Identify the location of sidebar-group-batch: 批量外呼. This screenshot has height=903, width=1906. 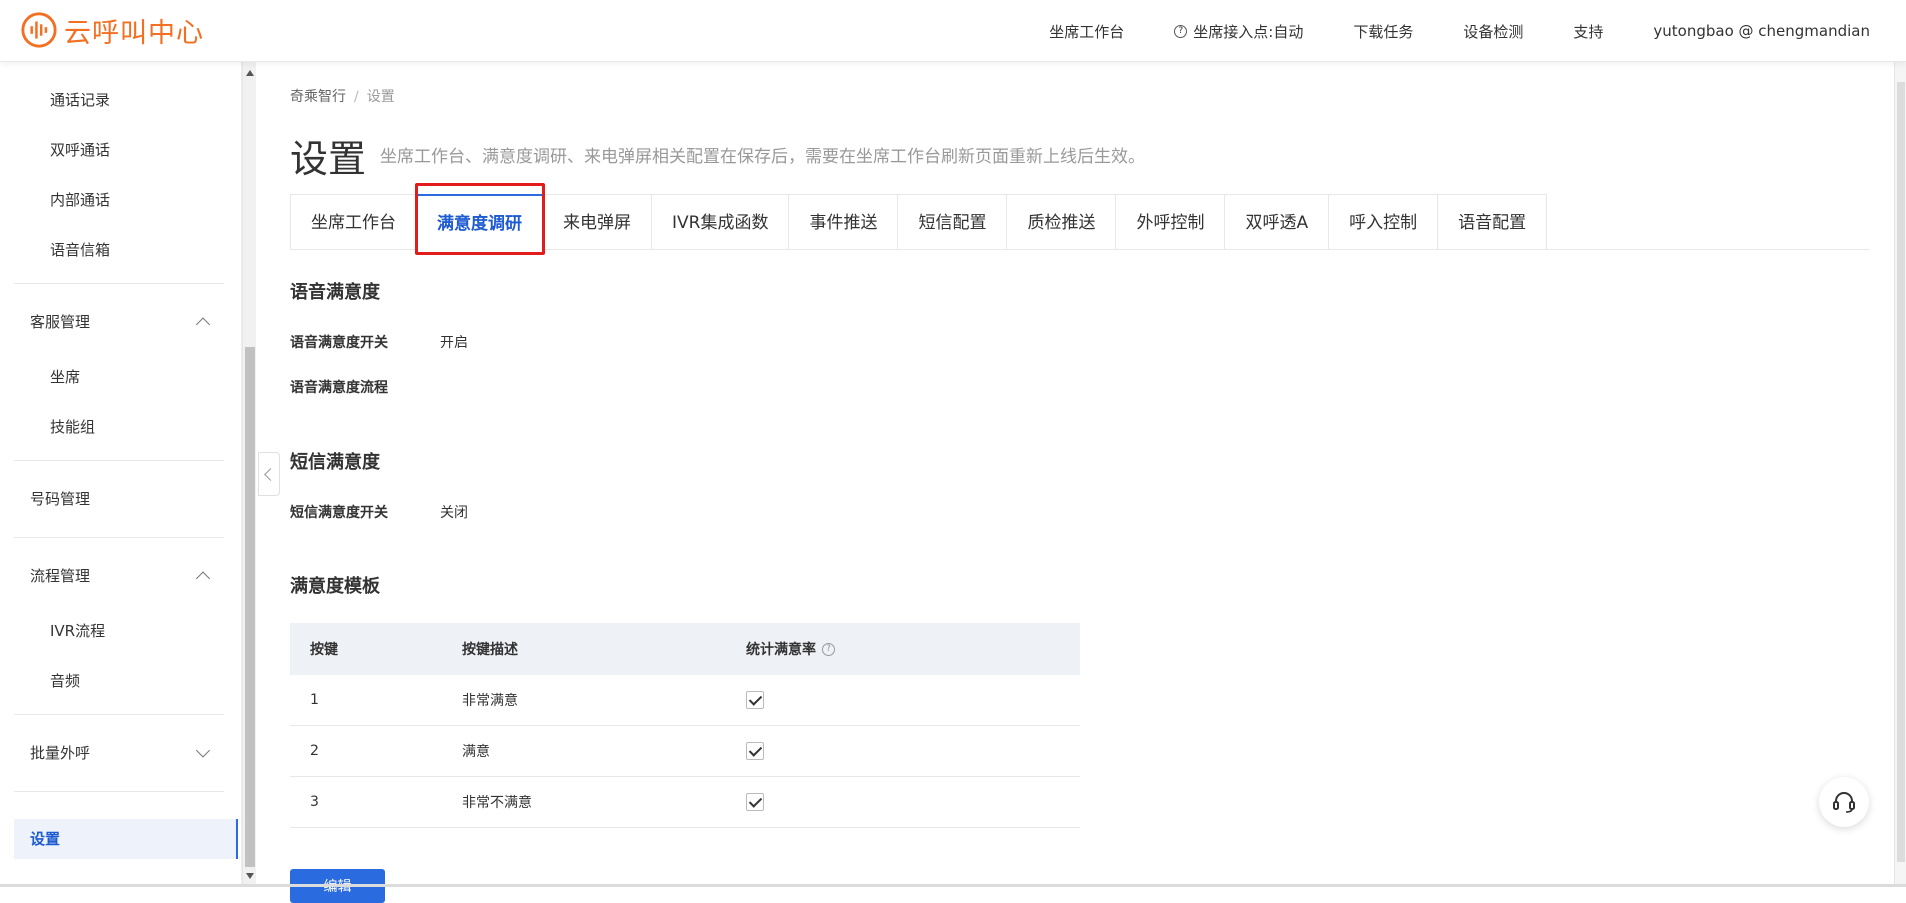
(119, 753).